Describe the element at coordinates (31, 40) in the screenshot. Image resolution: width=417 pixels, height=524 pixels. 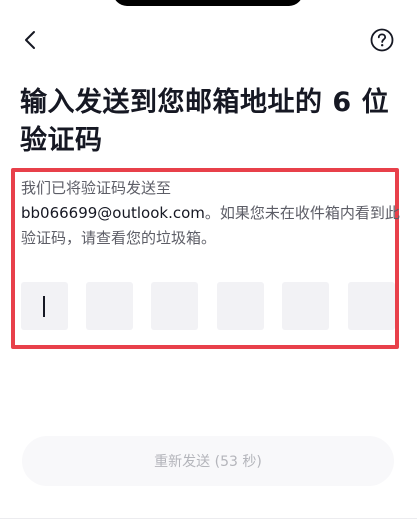
I see `chevron-left-icon` at that location.